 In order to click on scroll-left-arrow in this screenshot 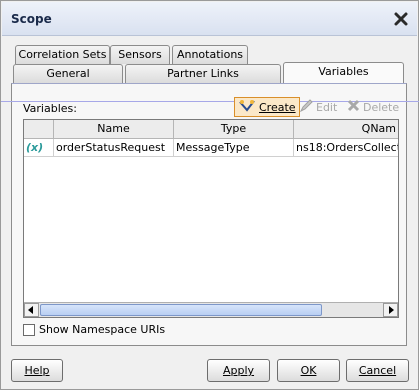, I will do `click(31, 310)`.